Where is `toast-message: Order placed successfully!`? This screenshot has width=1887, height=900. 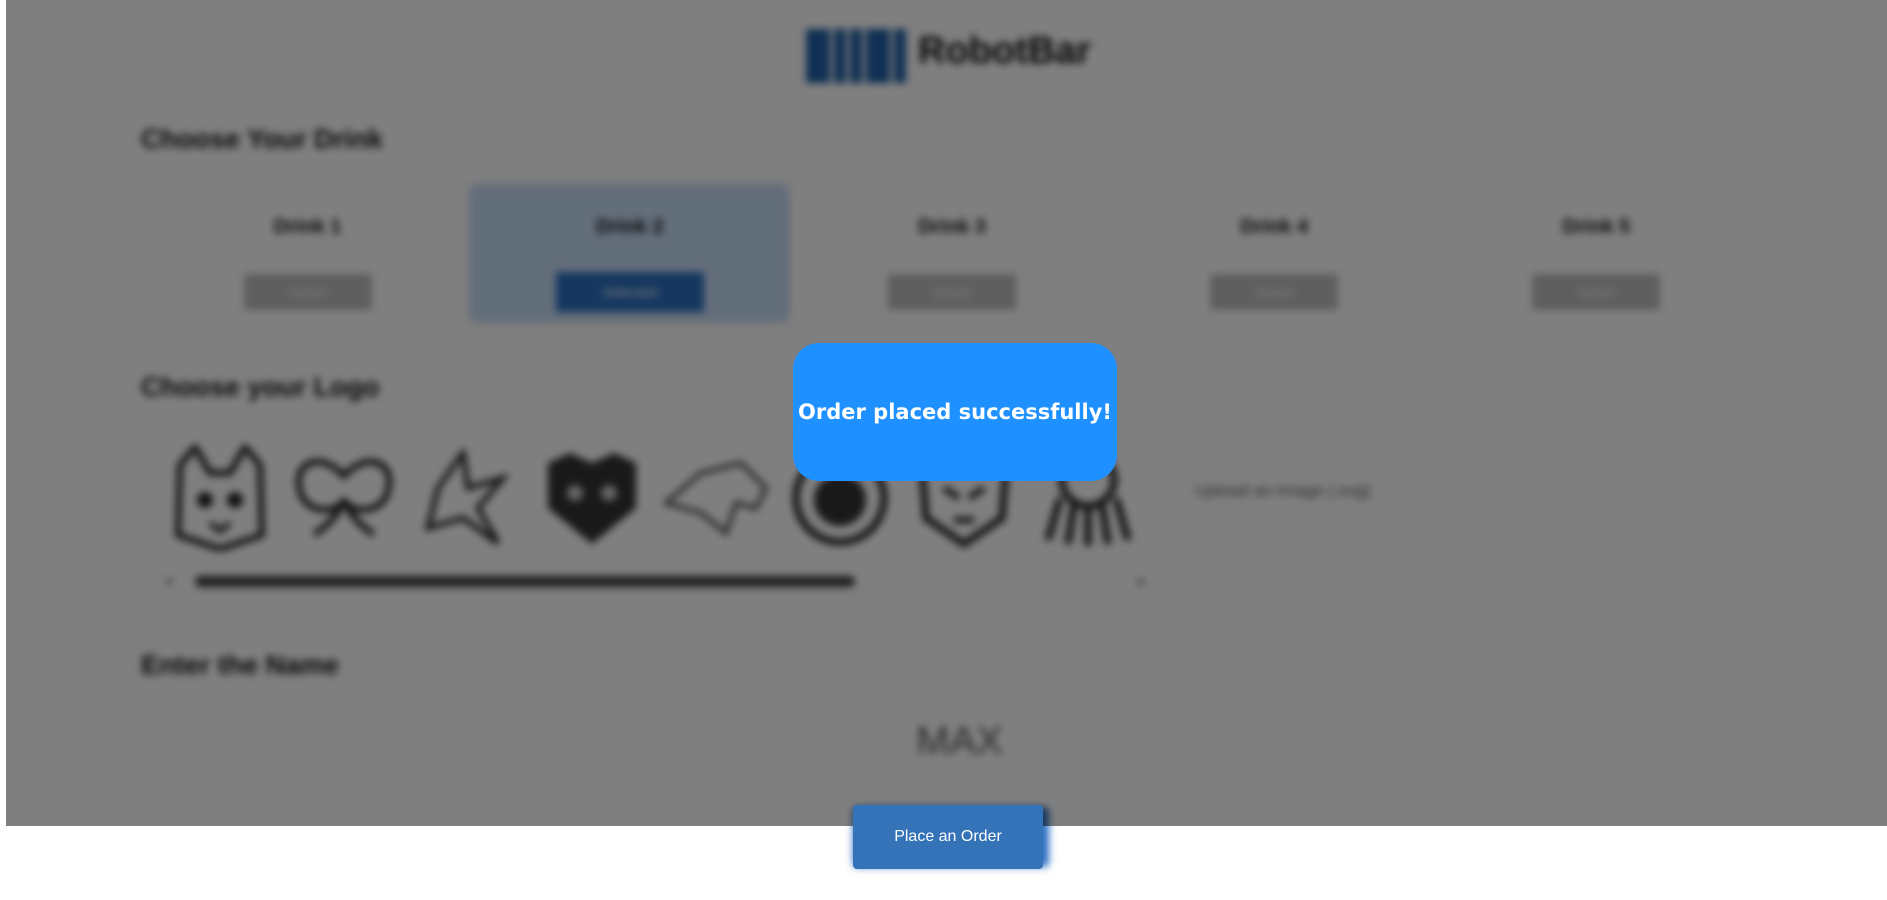 toast-message: Order placed successfully! is located at coordinates (955, 412).